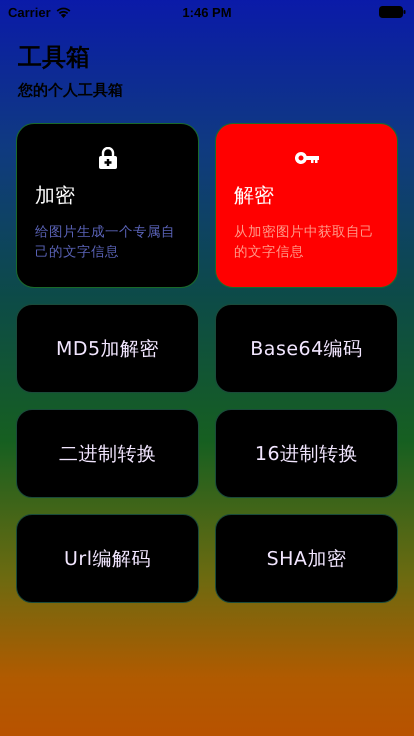 The width and height of the screenshot is (414, 736). What do you see at coordinates (107, 158) in the screenshot?
I see `lock-plus-icon` at bounding box center [107, 158].